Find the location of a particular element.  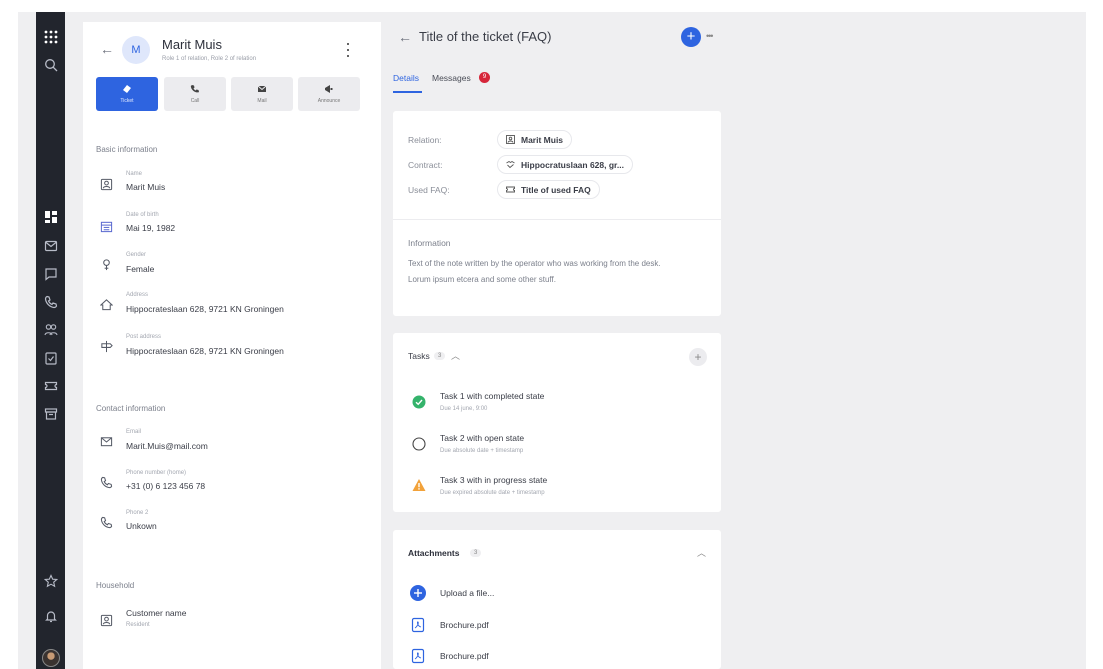

address-label: Address is located at coordinates (137, 295).